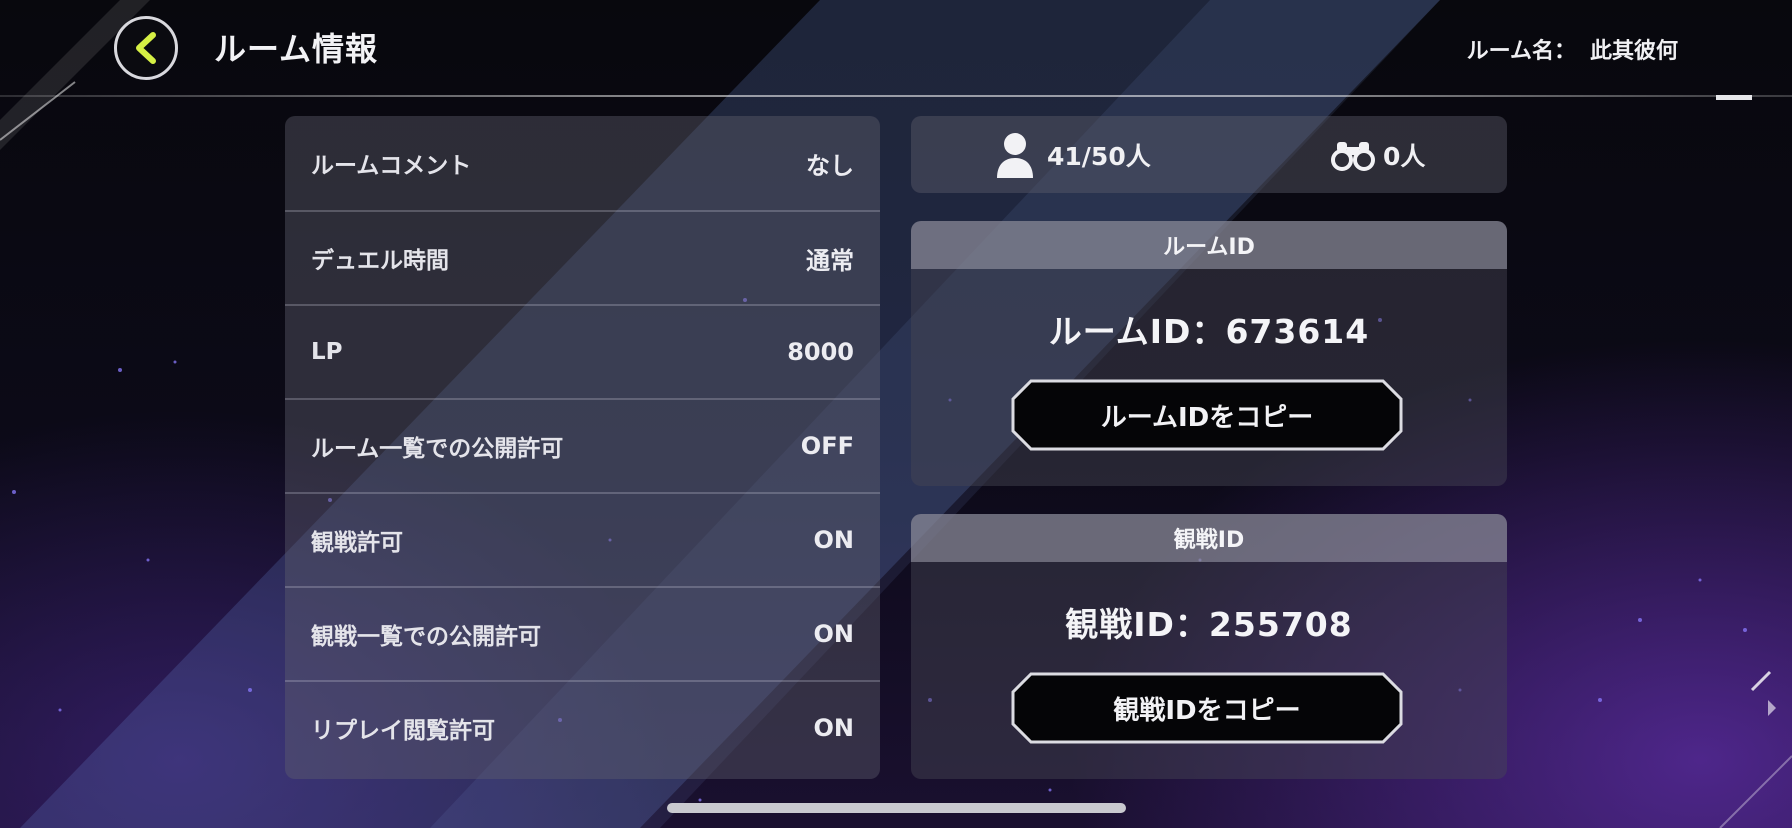 The image size is (1792, 828). Describe the element at coordinates (582, 163) in the screenshot. I see `setting-row-room-comment: ルームコメント なし` at that location.